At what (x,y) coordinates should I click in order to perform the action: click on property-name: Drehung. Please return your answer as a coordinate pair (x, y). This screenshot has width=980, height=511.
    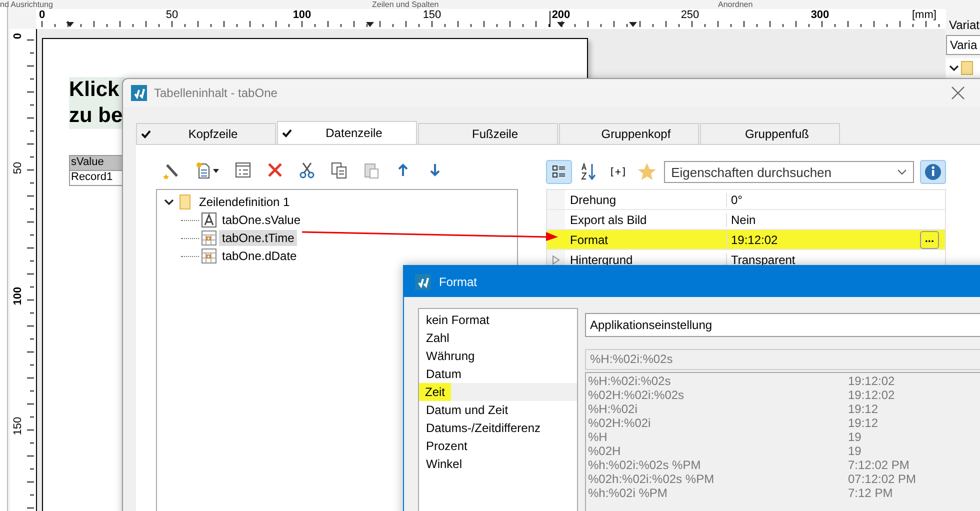
    Looking at the image, I should click on (646, 199).